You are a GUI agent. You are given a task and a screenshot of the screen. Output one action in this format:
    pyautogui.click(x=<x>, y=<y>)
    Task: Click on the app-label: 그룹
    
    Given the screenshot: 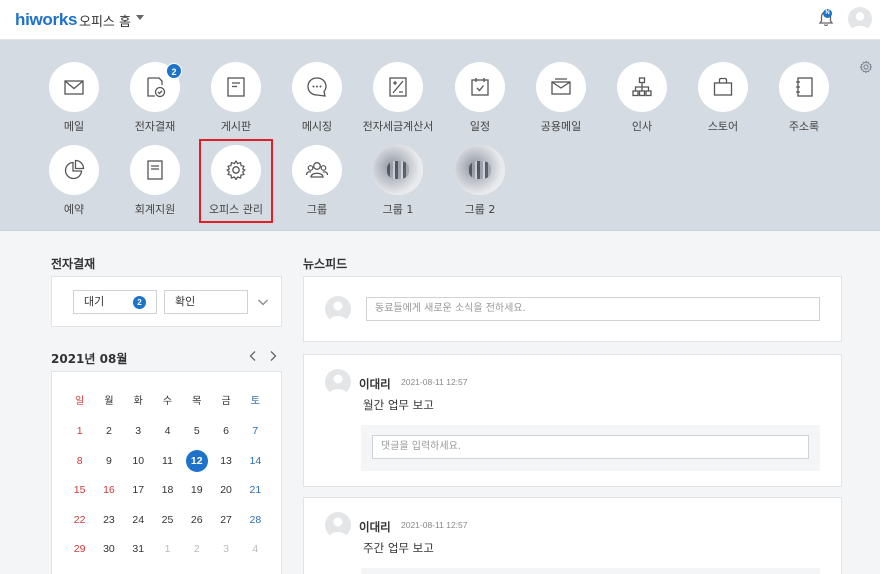 What is the action you would take?
    pyautogui.click(x=317, y=209)
    